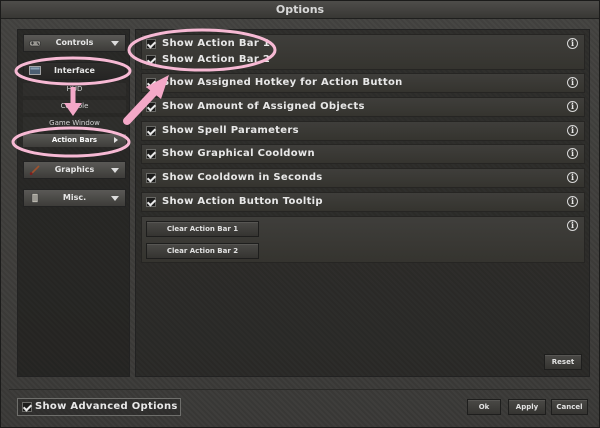  I want to click on option-label: Show Cooldown in Seconds, so click(242, 177).